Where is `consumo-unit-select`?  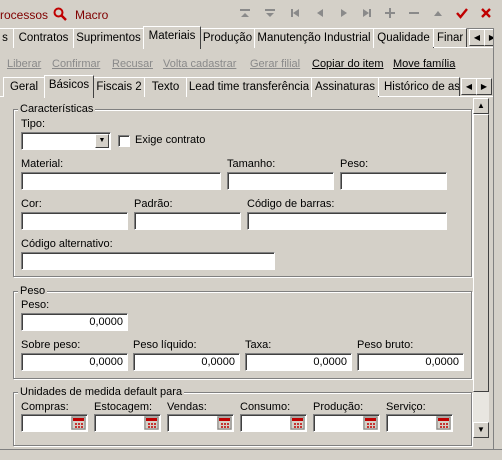
consumo-unit-select is located at coordinates (273, 423).